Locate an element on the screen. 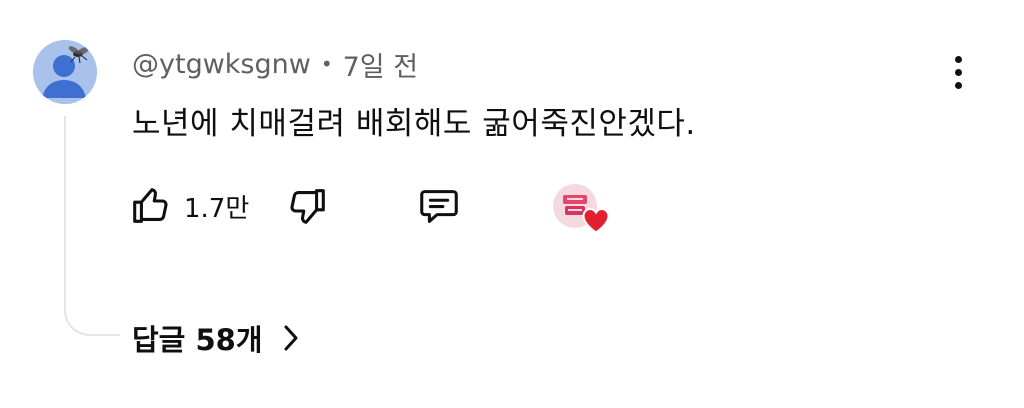 This screenshot has height=408, width=1024. chevron-right-icon is located at coordinates (291, 338).